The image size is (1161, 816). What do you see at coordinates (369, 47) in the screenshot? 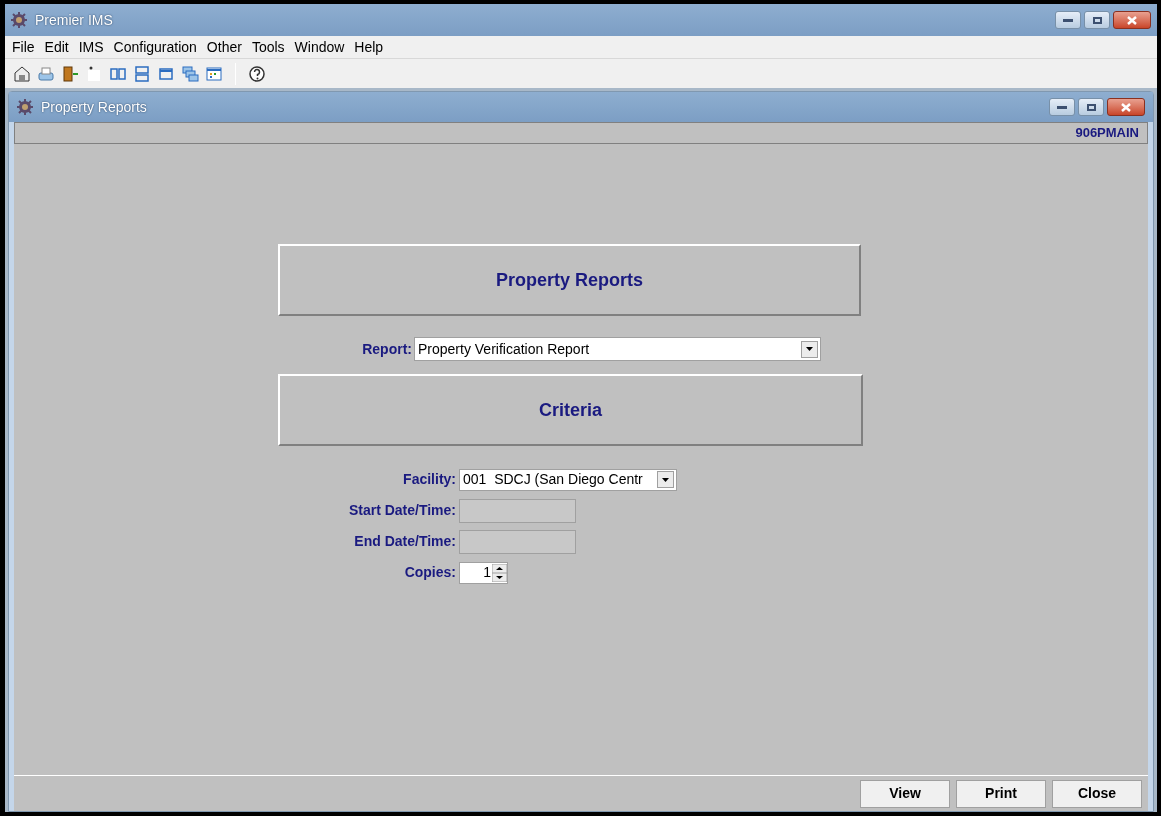
I see `menu-item: Help` at bounding box center [369, 47].